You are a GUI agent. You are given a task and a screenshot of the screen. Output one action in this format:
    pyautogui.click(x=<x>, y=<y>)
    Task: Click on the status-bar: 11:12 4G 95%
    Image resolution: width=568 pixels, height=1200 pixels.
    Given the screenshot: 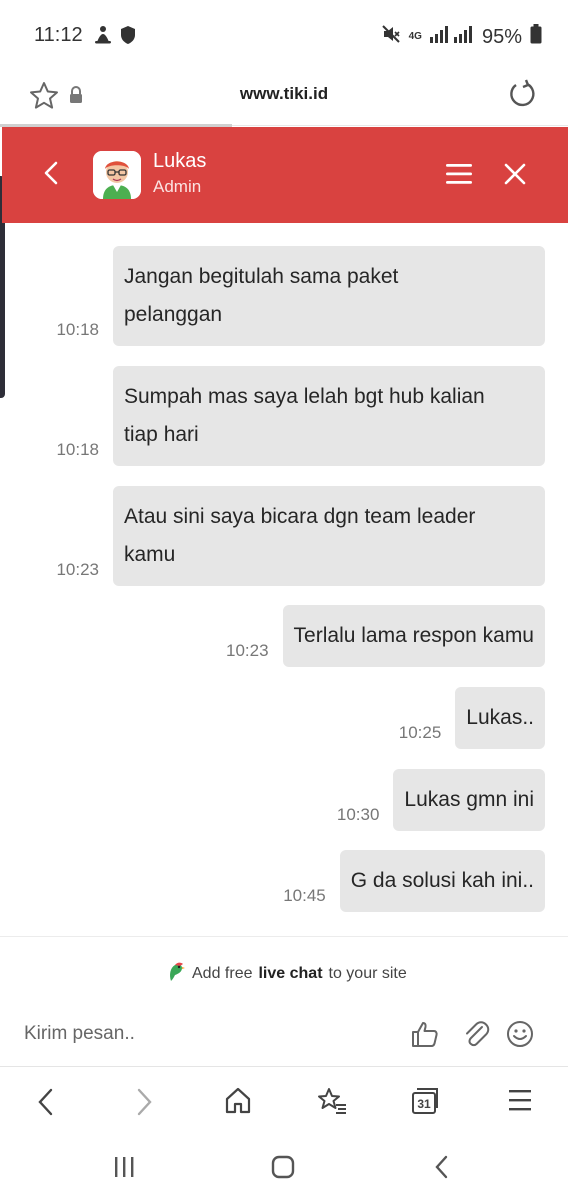 What is the action you would take?
    pyautogui.click(x=284, y=36)
    